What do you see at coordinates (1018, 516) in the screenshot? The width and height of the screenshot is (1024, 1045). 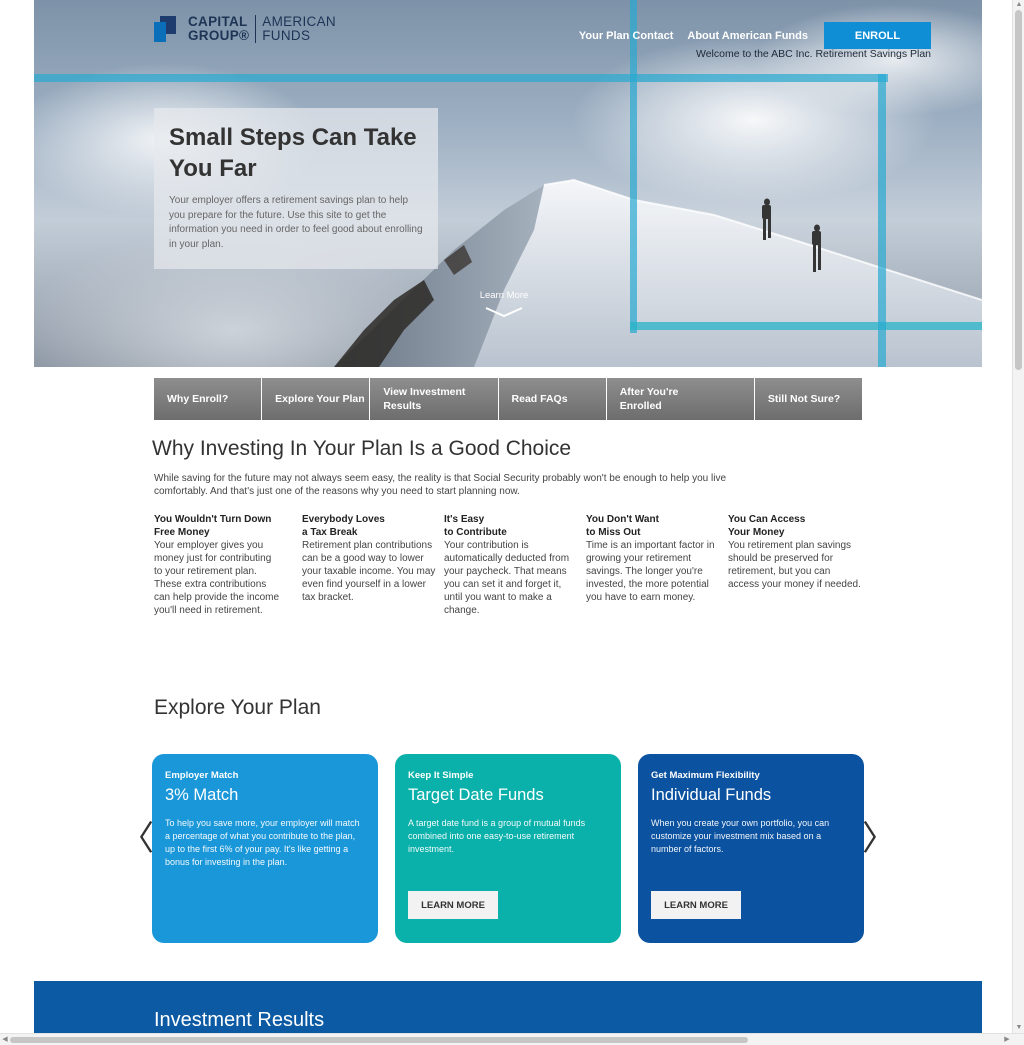 I see `vertical-scrollbar: ▲ ▼` at bounding box center [1018, 516].